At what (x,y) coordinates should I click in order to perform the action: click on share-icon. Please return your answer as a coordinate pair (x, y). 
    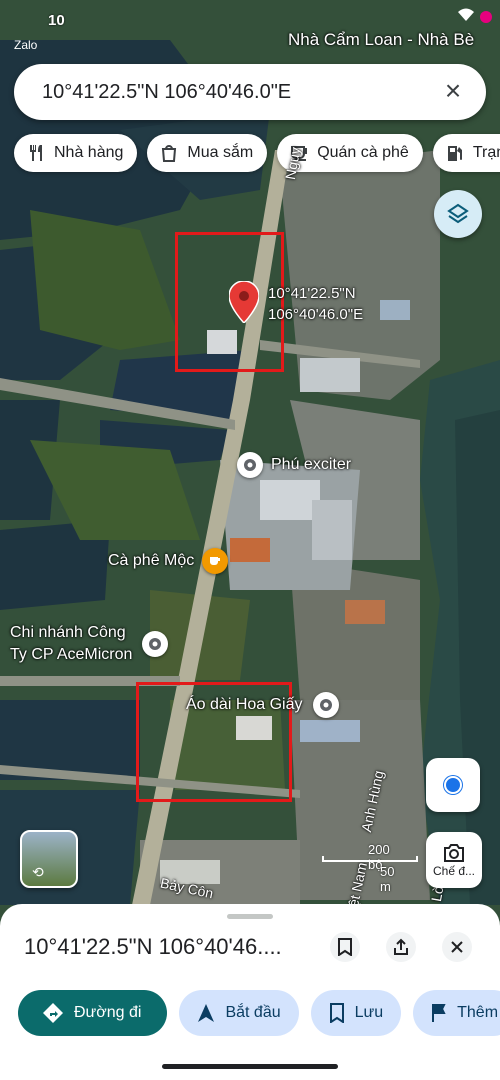
    Looking at the image, I should click on (401, 946).